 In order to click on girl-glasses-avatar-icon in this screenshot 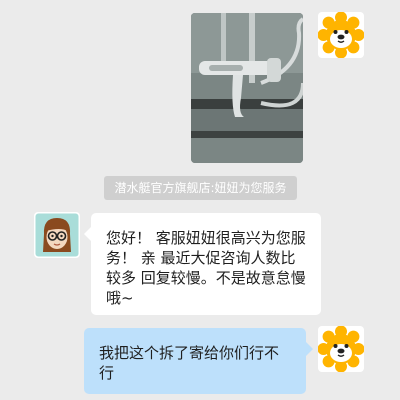, I will do `click(57, 235)`.